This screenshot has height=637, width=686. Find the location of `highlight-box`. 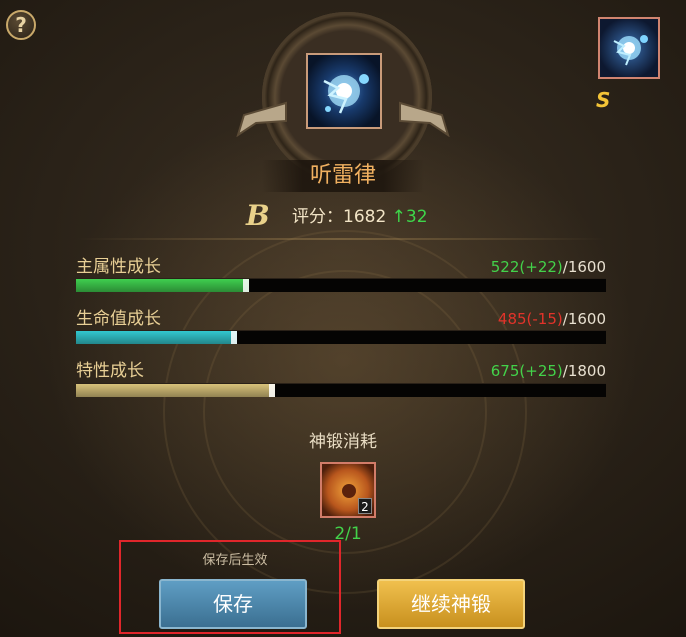

highlight-box is located at coordinates (230, 587).